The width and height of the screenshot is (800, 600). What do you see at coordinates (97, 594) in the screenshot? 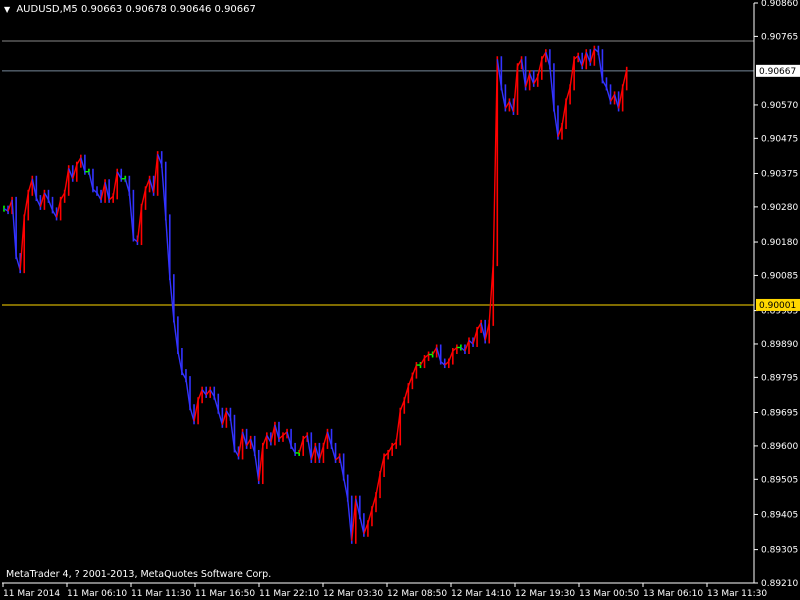
I see `x-tick-label: 11 Mar 06:10` at bounding box center [97, 594].